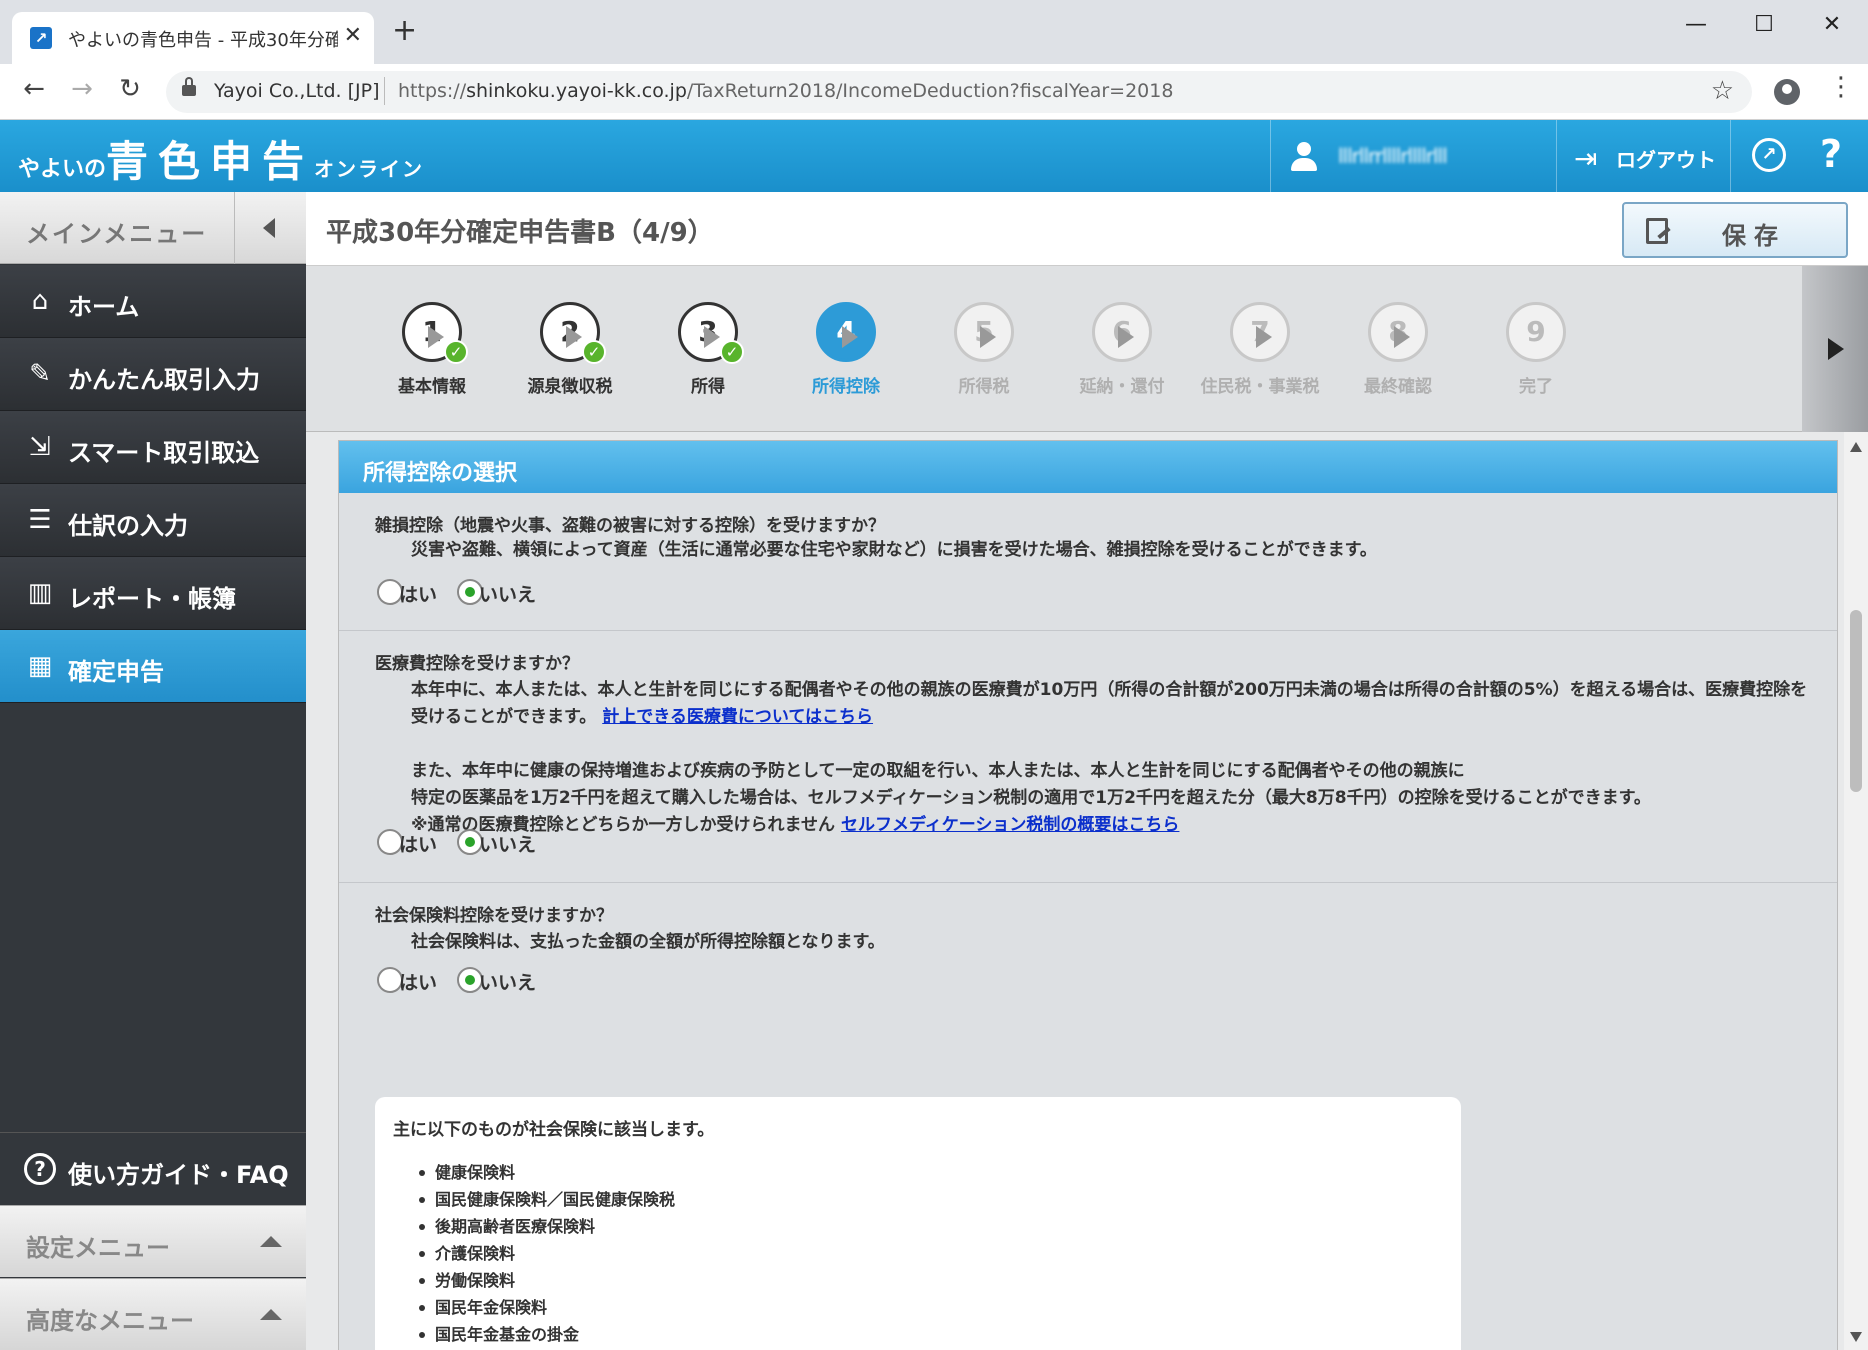 This screenshot has height=1350, width=1868. Describe the element at coordinates (98, 1248) in the screenshot. I see `settings-menu-label: 設定メニュー` at that location.